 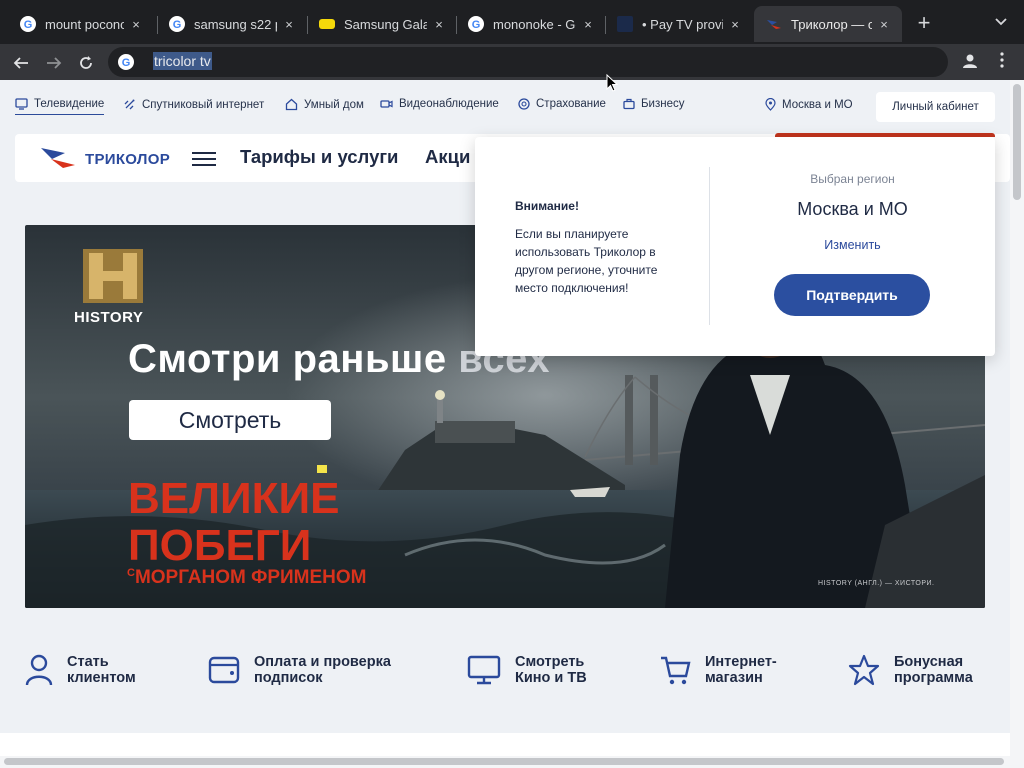 What do you see at coordinates (230, 420) in the screenshot?
I see `watch-button: Смотреть` at bounding box center [230, 420].